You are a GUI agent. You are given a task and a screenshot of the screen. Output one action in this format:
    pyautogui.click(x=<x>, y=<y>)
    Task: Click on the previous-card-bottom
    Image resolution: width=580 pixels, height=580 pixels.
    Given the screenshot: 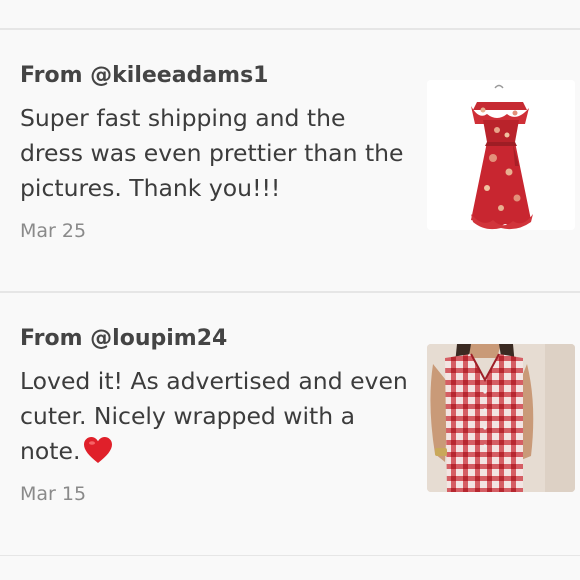 What is the action you would take?
    pyautogui.click(x=290, y=14)
    